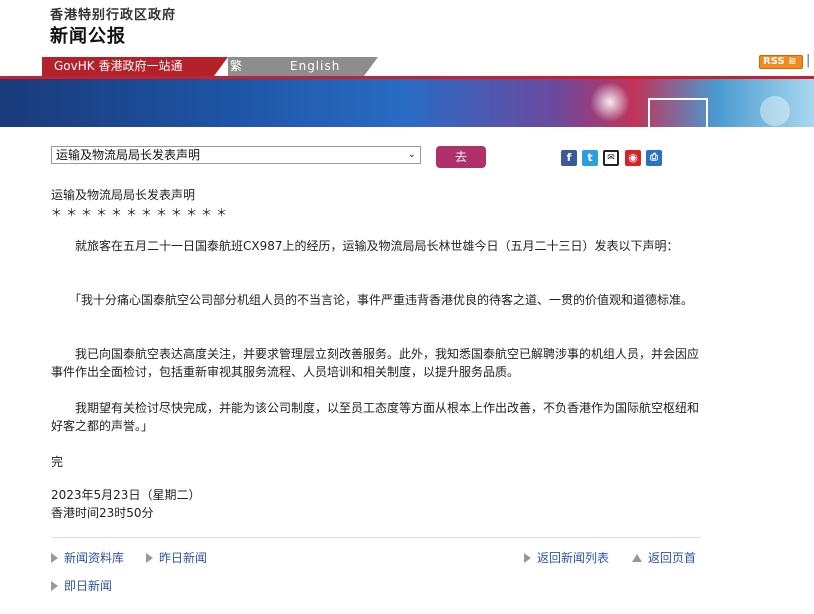 This screenshot has height=614, width=814. I want to click on banner-stripe, so click(407, 77).